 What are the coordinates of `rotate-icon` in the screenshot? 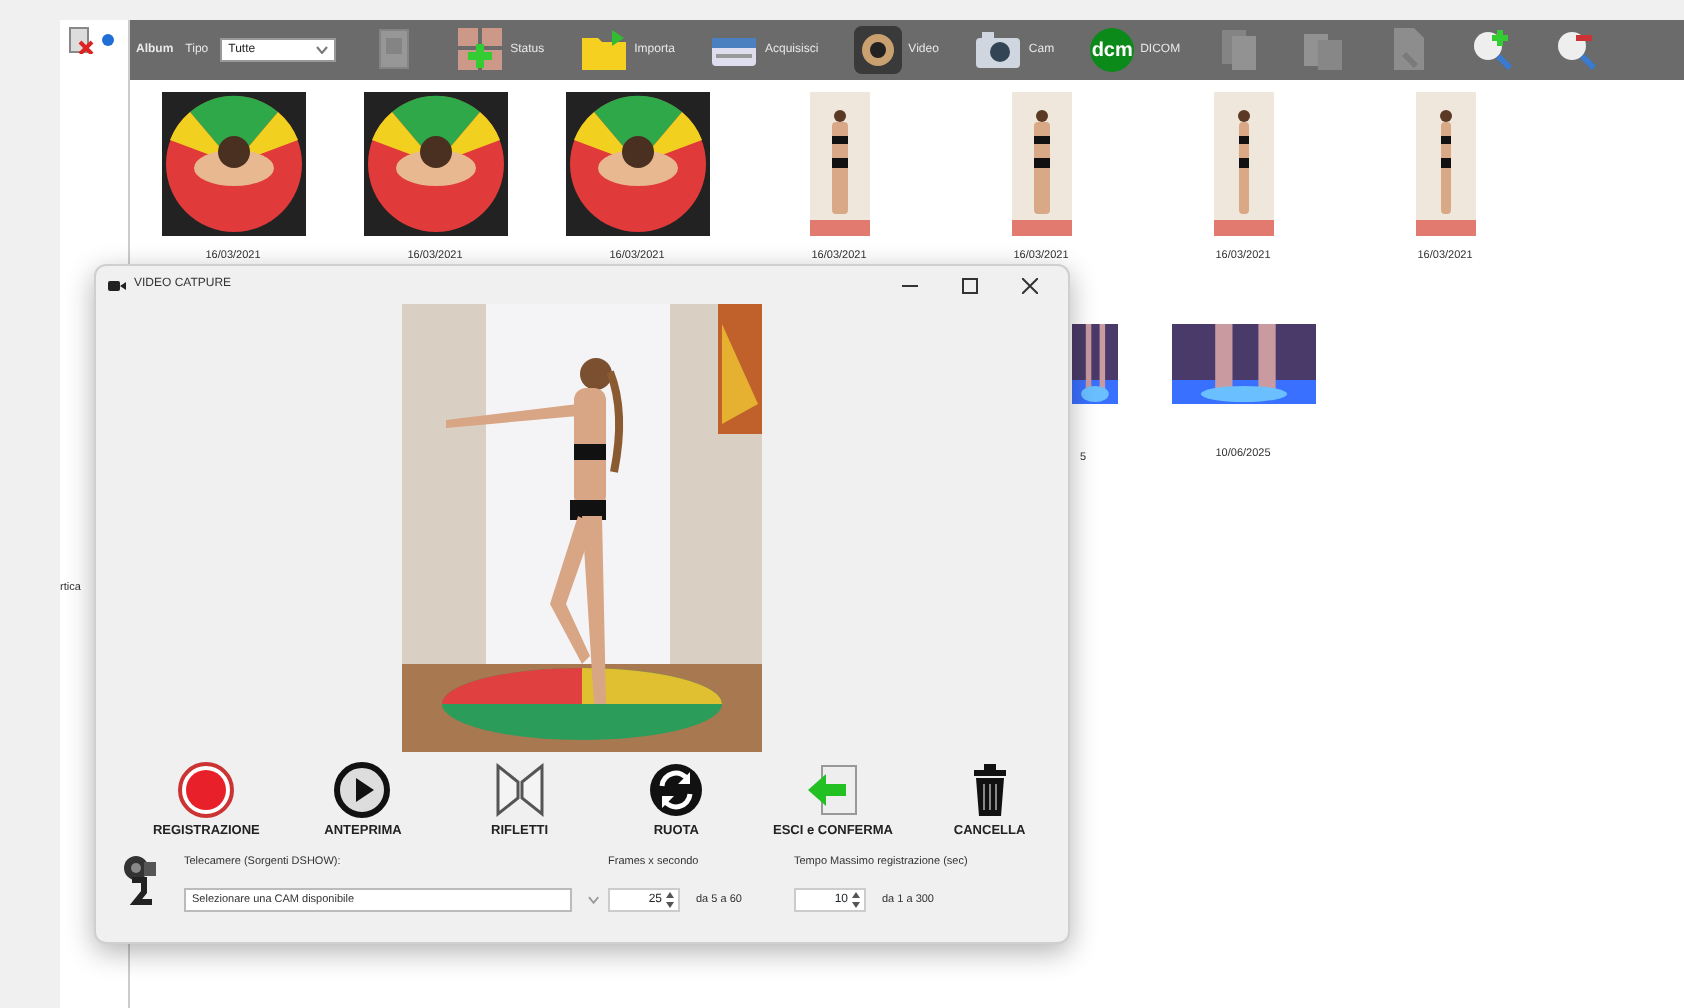 It's located at (676, 790).